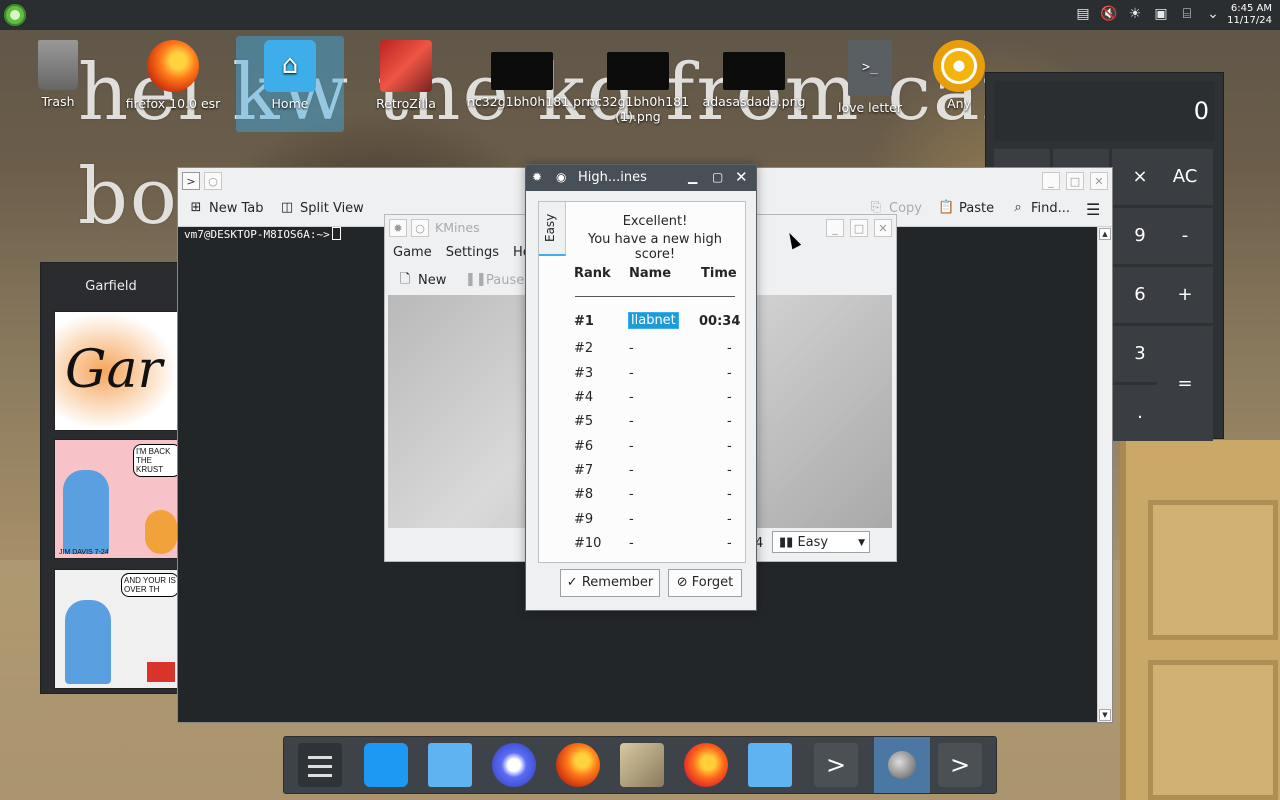 Image resolution: width=1280 pixels, height=800 pixels. I want to click on tab-easy: Easy, so click(552, 229).